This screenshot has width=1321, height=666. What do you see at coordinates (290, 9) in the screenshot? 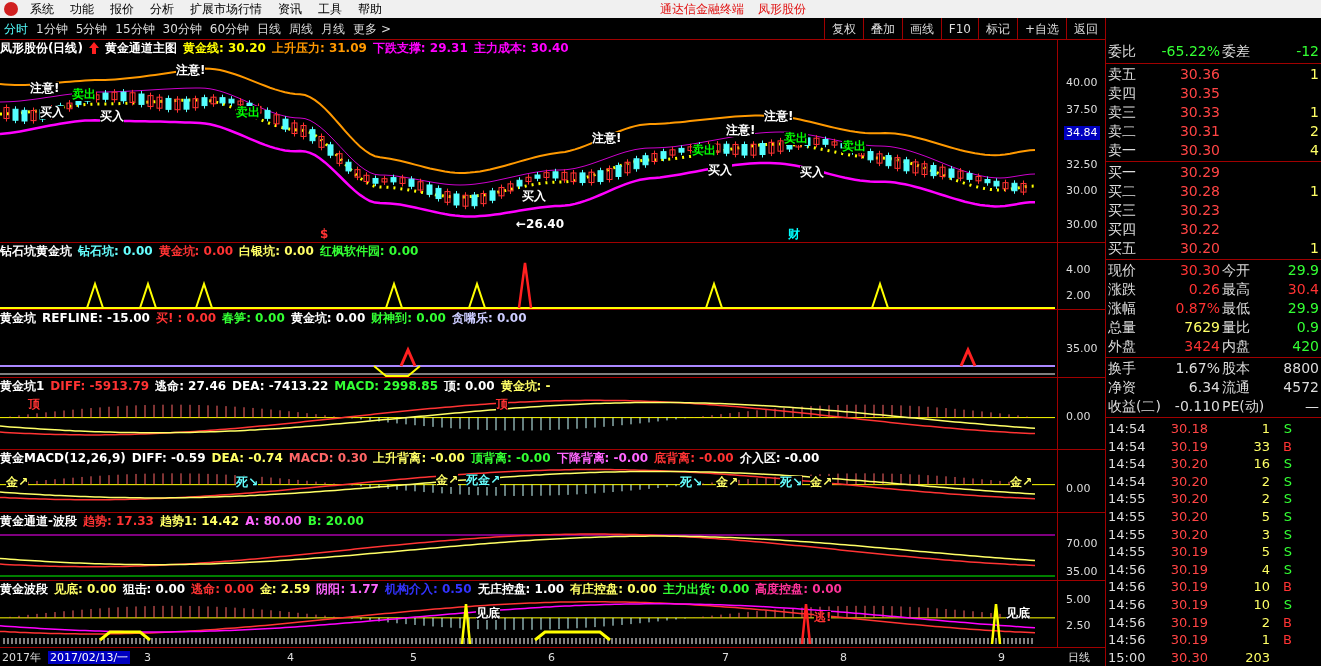
I see `menu-item: 资讯` at bounding box center [290, 9].